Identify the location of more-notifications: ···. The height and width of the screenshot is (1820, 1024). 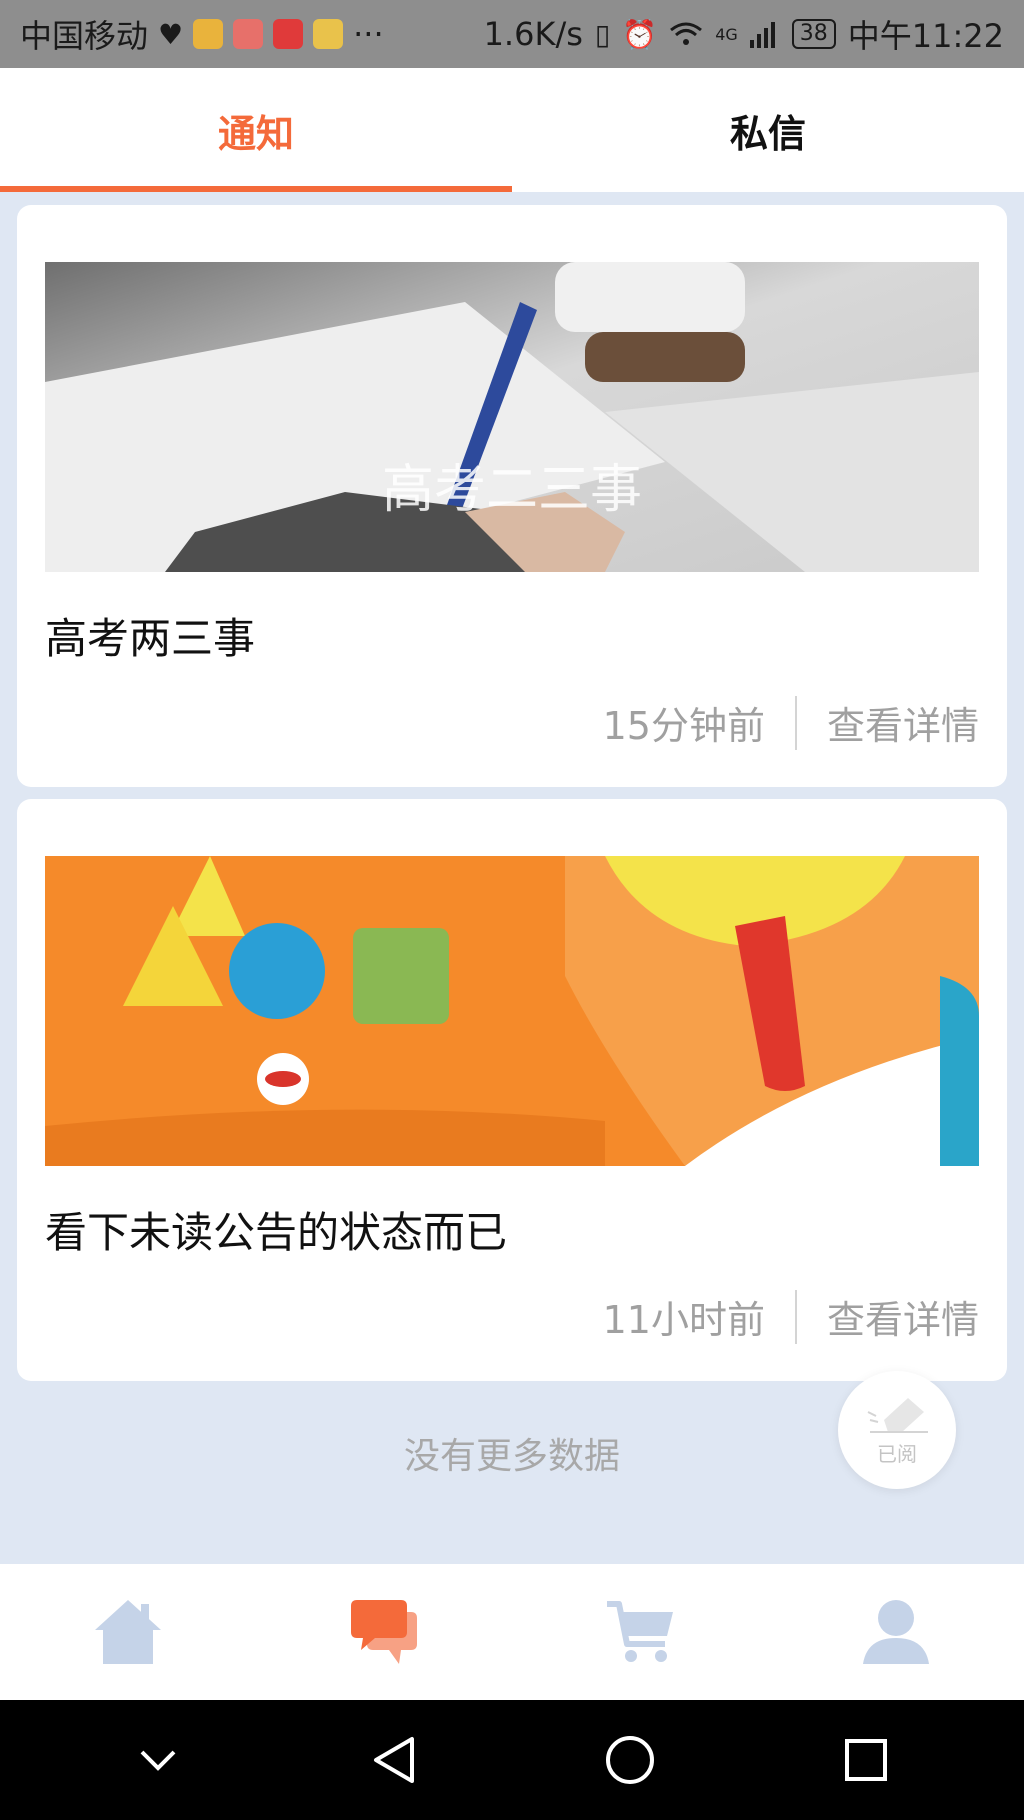
(368, 34).